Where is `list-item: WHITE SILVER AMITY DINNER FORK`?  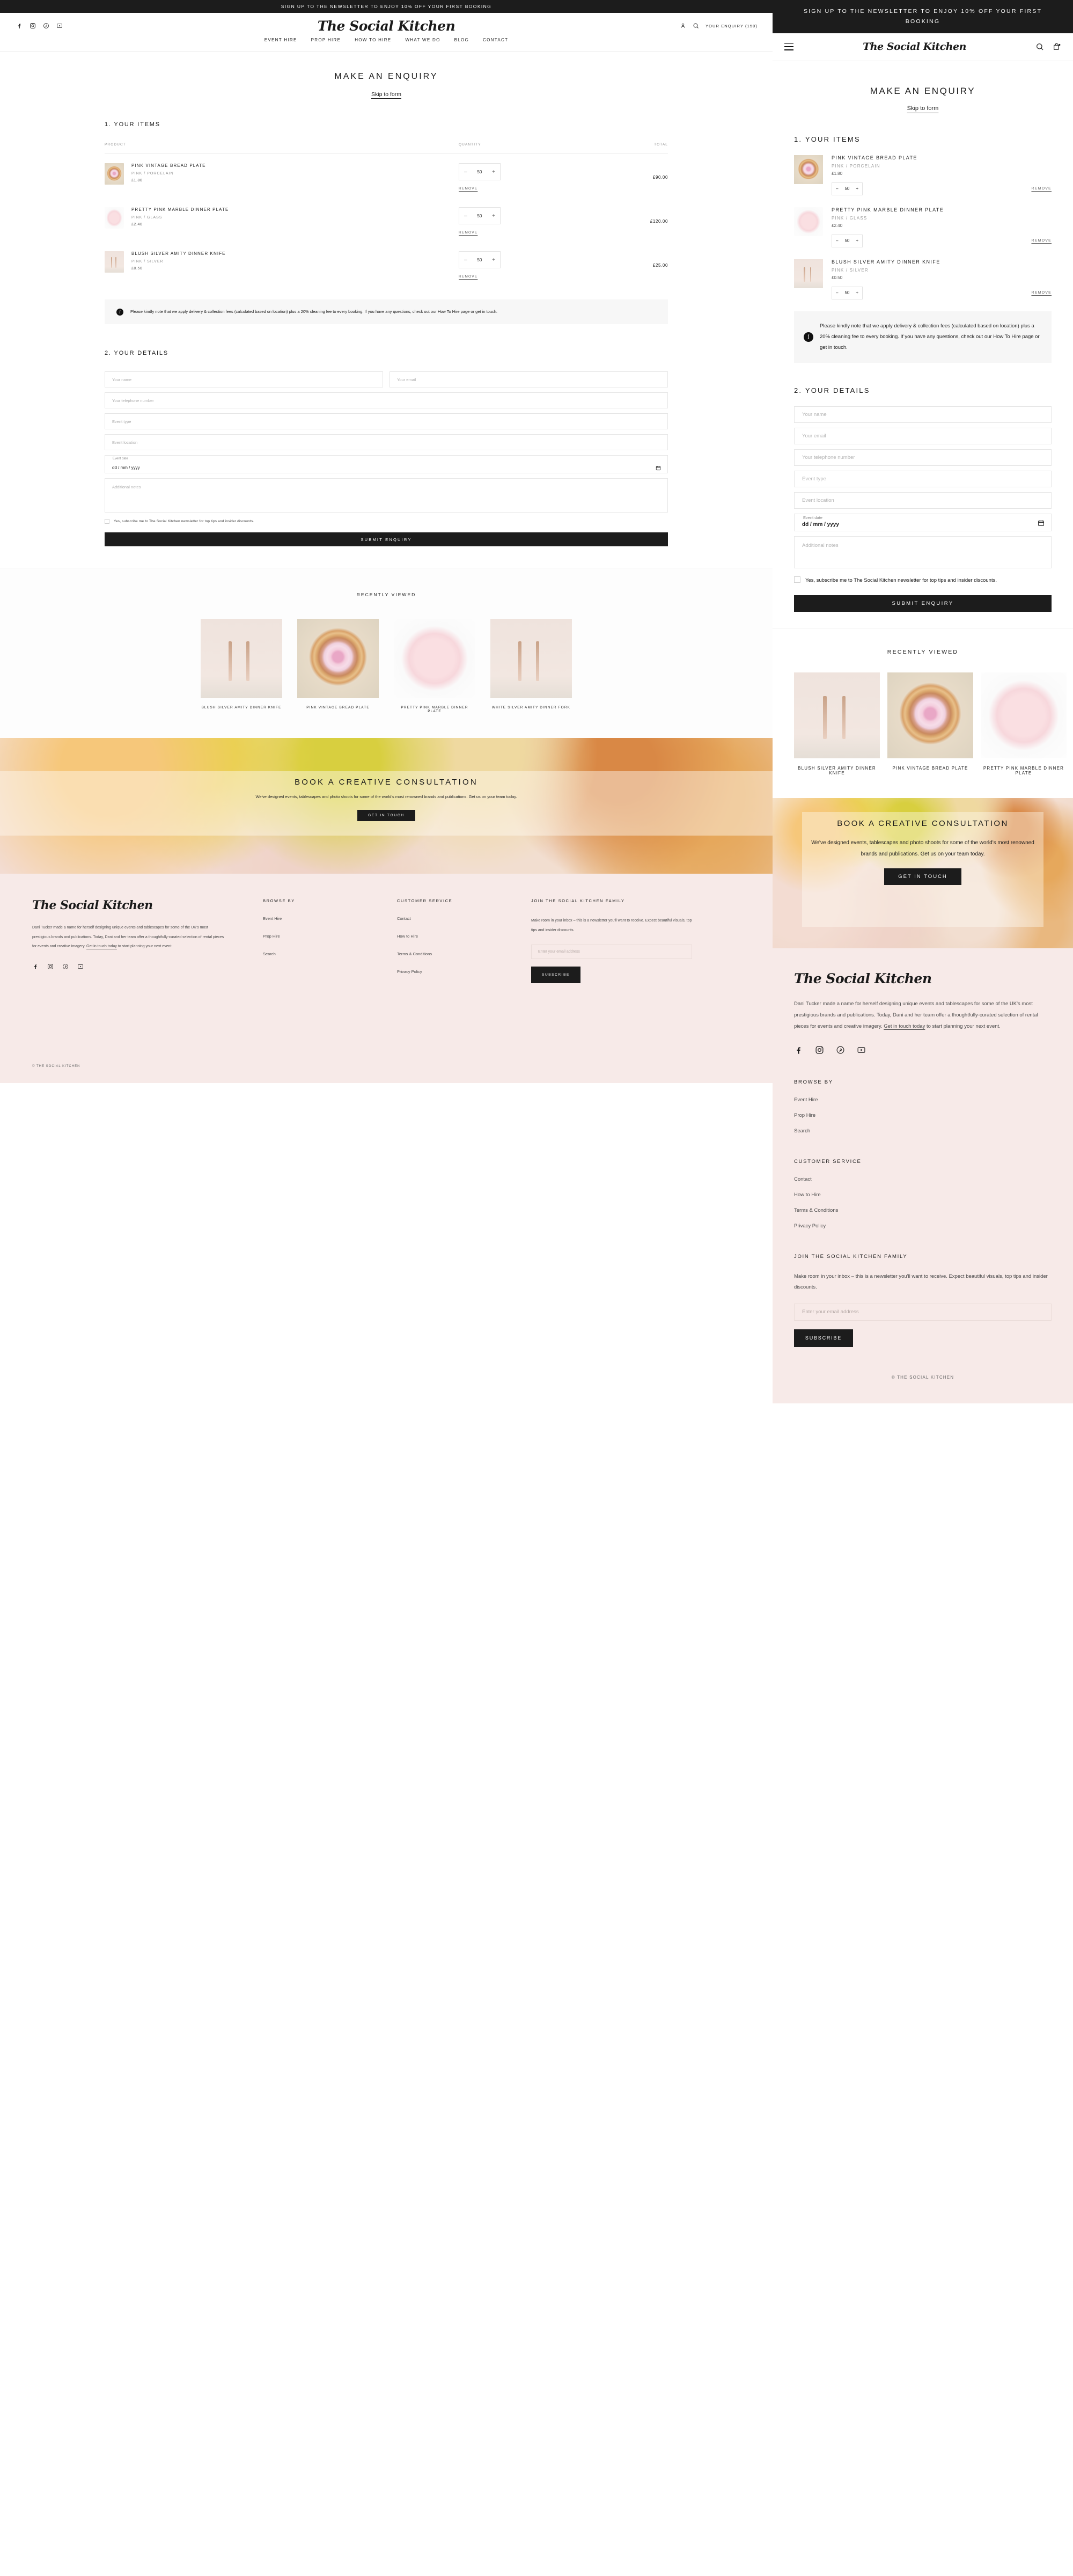 list-item: WHITE SILVER AMITY DINNER FORK is located at coordinates (531, 666).